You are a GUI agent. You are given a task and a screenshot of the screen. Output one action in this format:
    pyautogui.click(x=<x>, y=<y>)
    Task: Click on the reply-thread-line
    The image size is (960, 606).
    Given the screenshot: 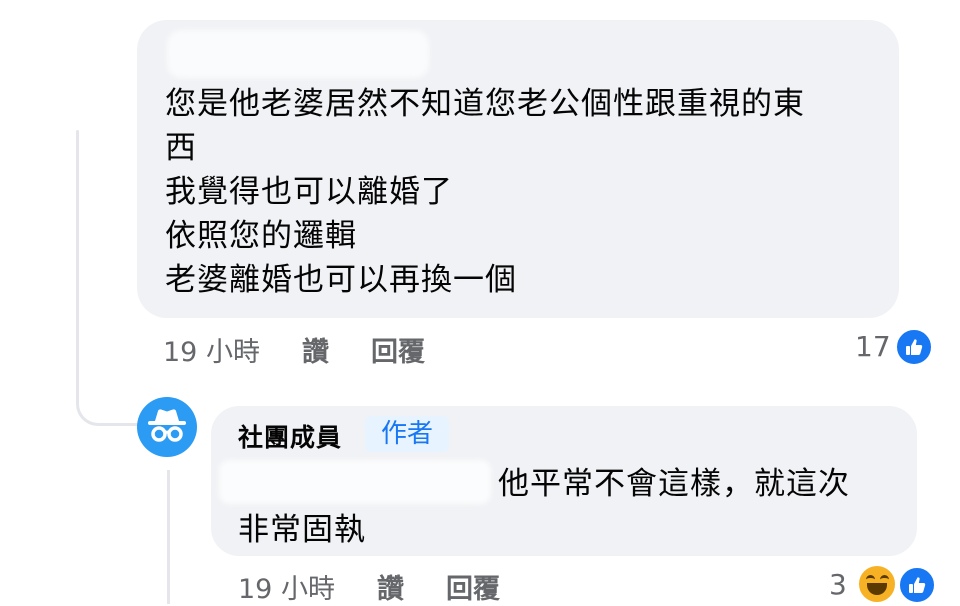 What is the action you would take?
    pyautogui.click(x=168, y=537)
    